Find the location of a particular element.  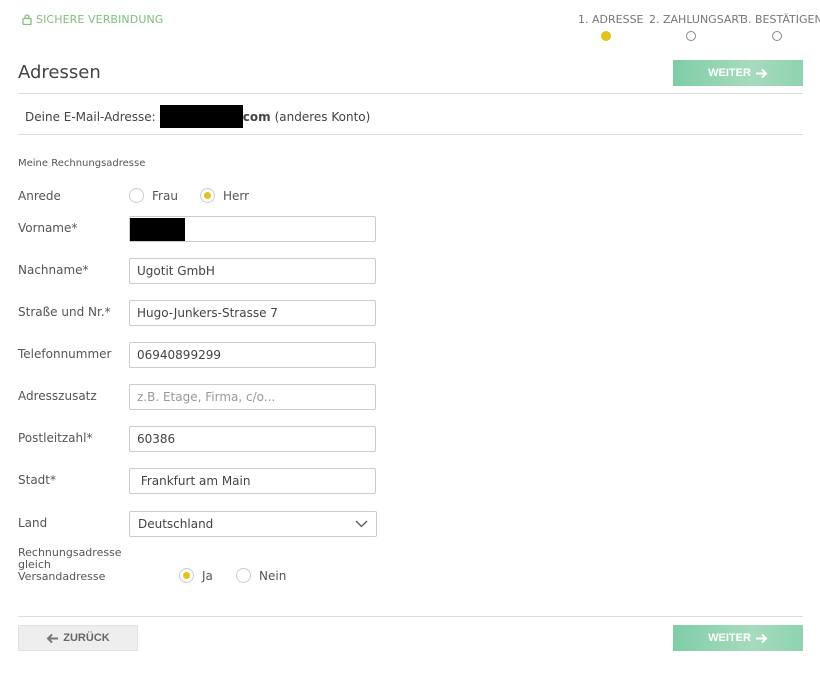

section-title: Meine Rechnungsadresse is located at coordinates (82, 163).